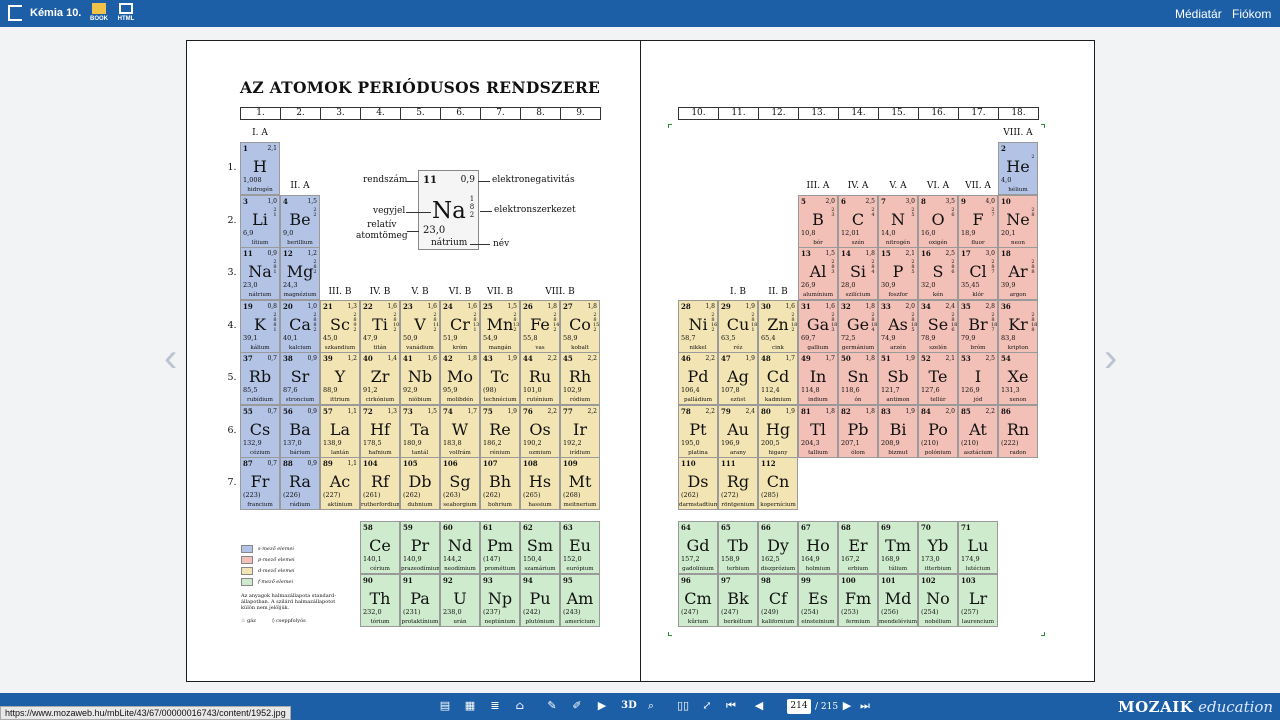 This screenshot has width=1280, height=720. I want to click on media-library-link: Médiatár, so click(1198, 14).